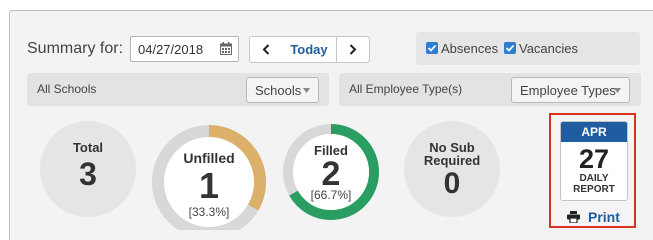  I want to click on print-label: Print, so click(604, 217).